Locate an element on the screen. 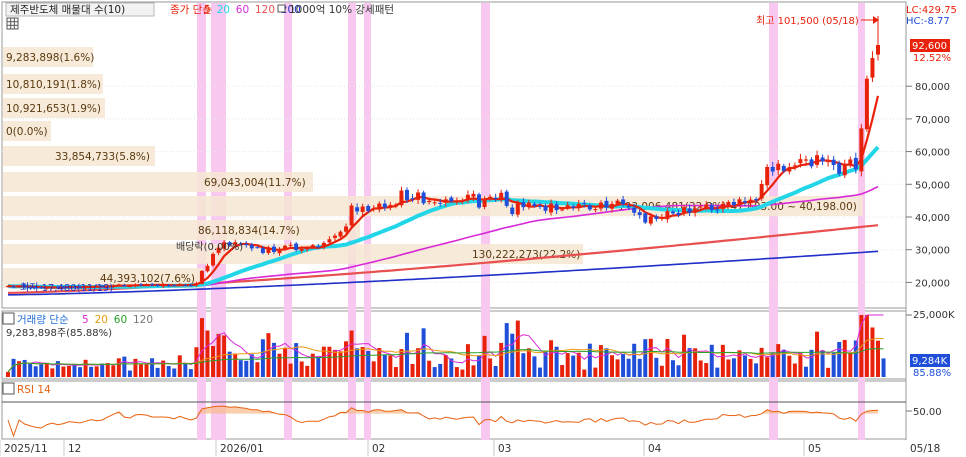 This screenshot has height=457, width=966. rsi-title: RSI 14 is located at coordinates (34, 390).